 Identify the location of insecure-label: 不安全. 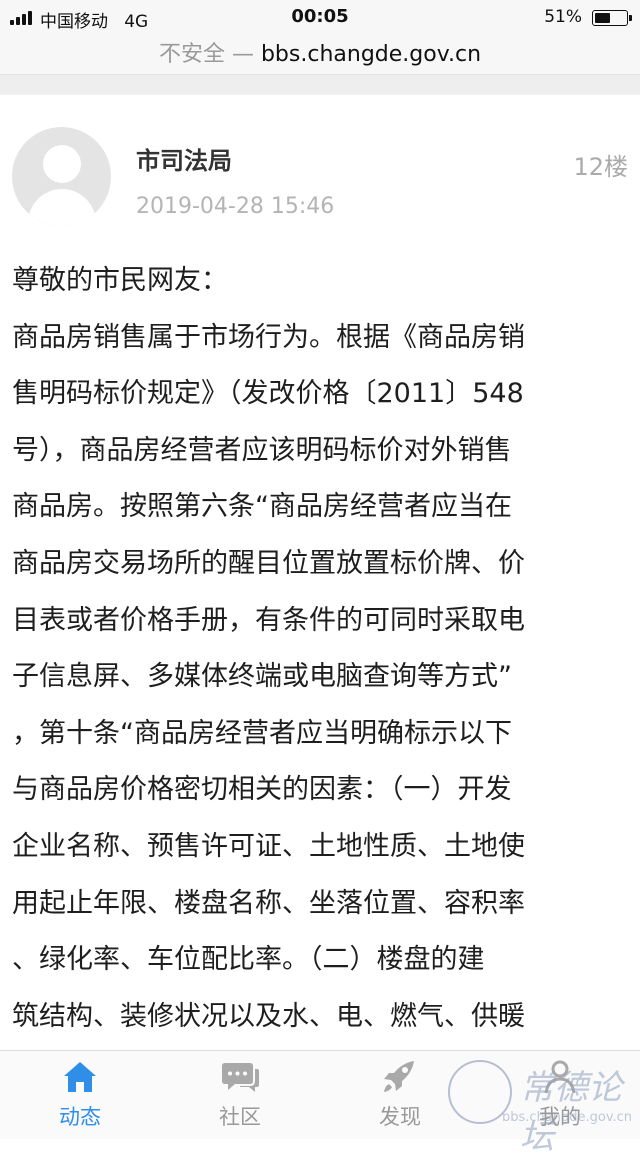
(191, 54).